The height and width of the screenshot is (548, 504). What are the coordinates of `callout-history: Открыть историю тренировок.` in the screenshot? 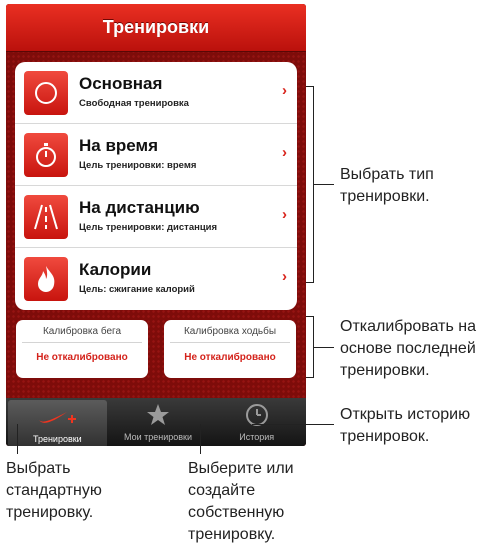 It's located at (405, 425).